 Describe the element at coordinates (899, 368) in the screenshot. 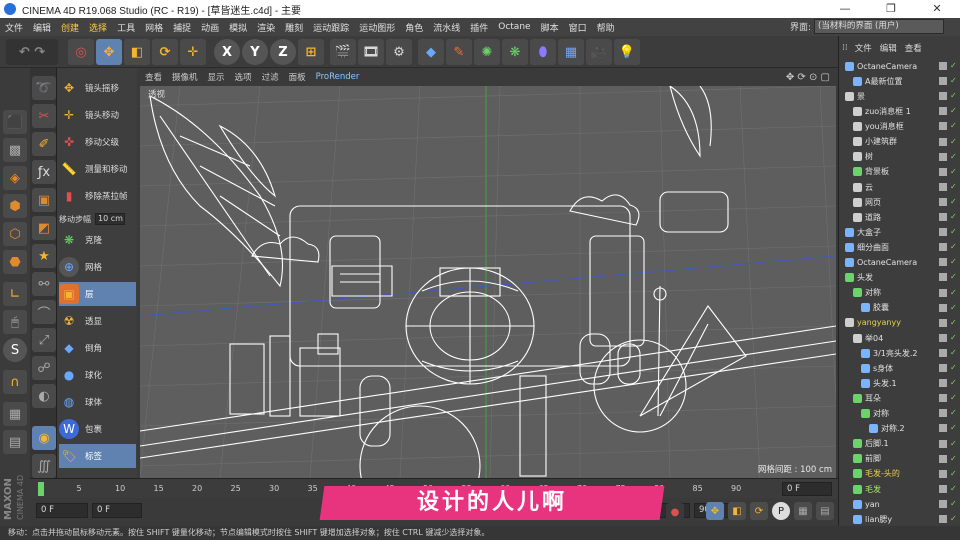

I see `object-row: s身体 ✓` at that location.